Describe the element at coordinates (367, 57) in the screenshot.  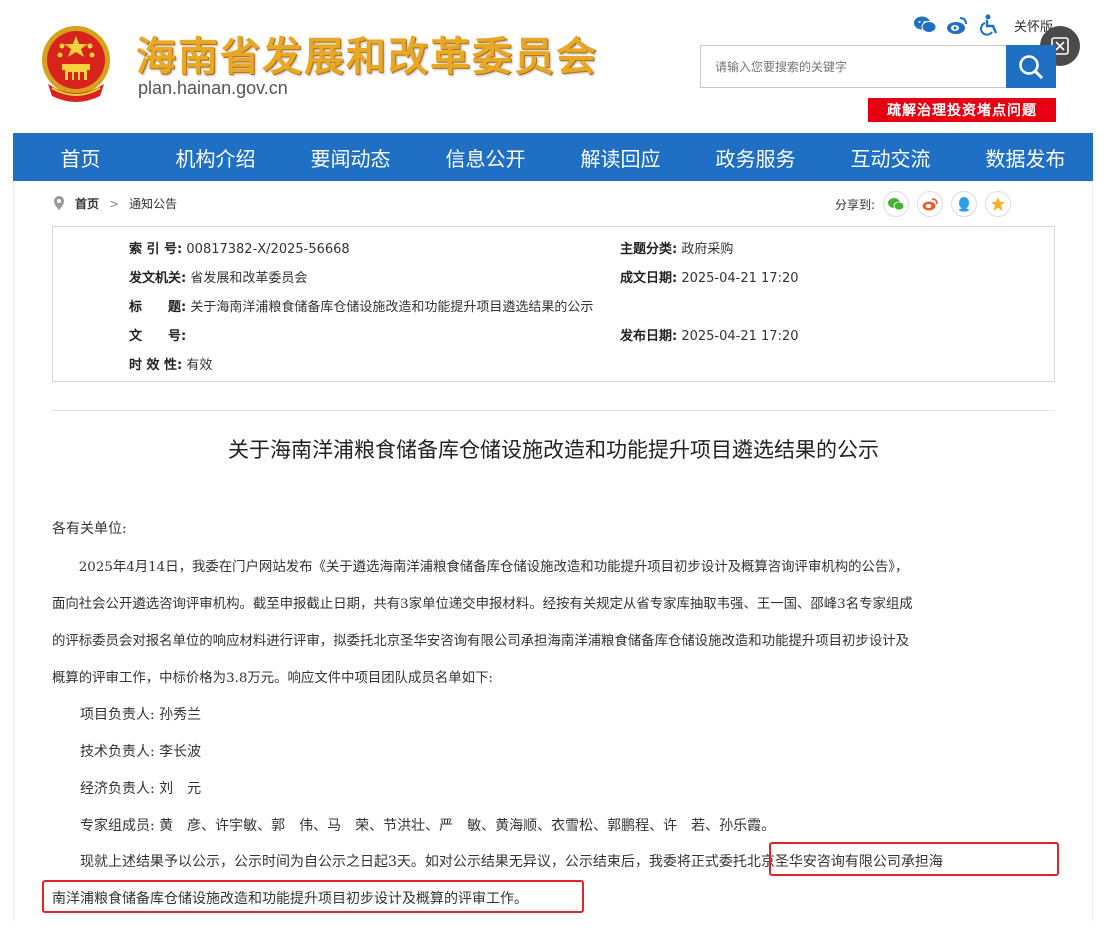
I see `site-title: 海南省发展和改革委员会` at that location.